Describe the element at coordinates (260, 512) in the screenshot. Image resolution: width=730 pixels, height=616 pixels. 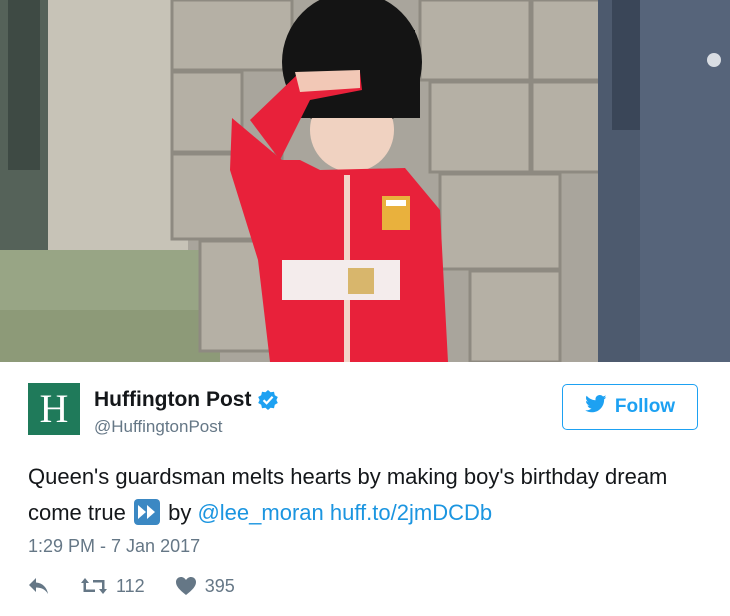
I see `mention-link: @lee_moran` at that location.